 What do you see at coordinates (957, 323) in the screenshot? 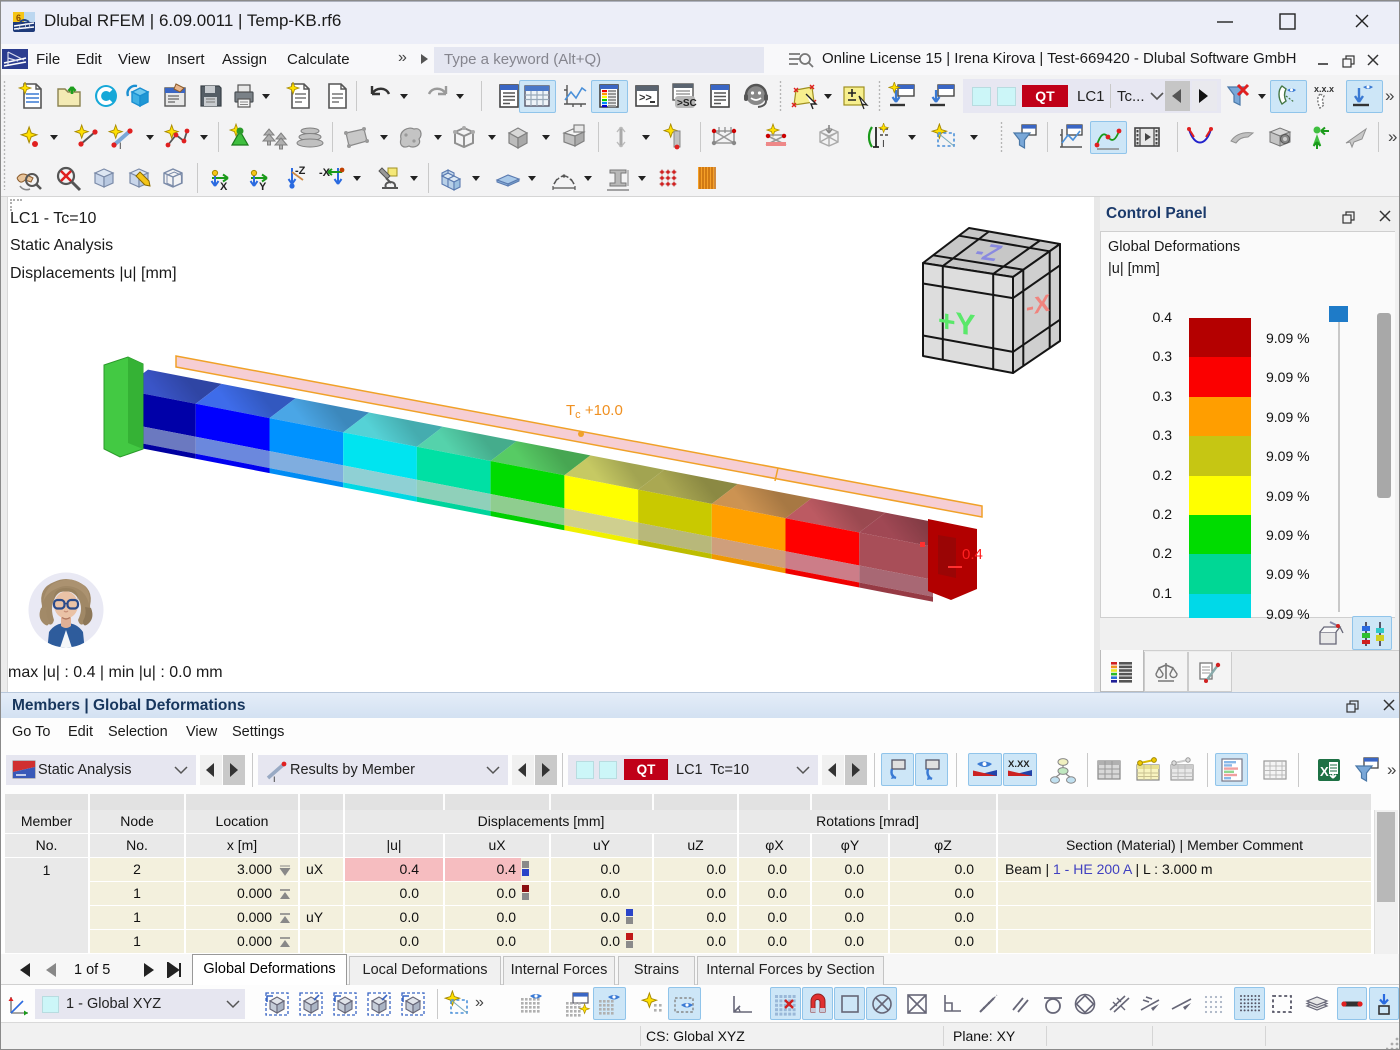
I see `svg-text: +Y` at bounding box center [957, 323].